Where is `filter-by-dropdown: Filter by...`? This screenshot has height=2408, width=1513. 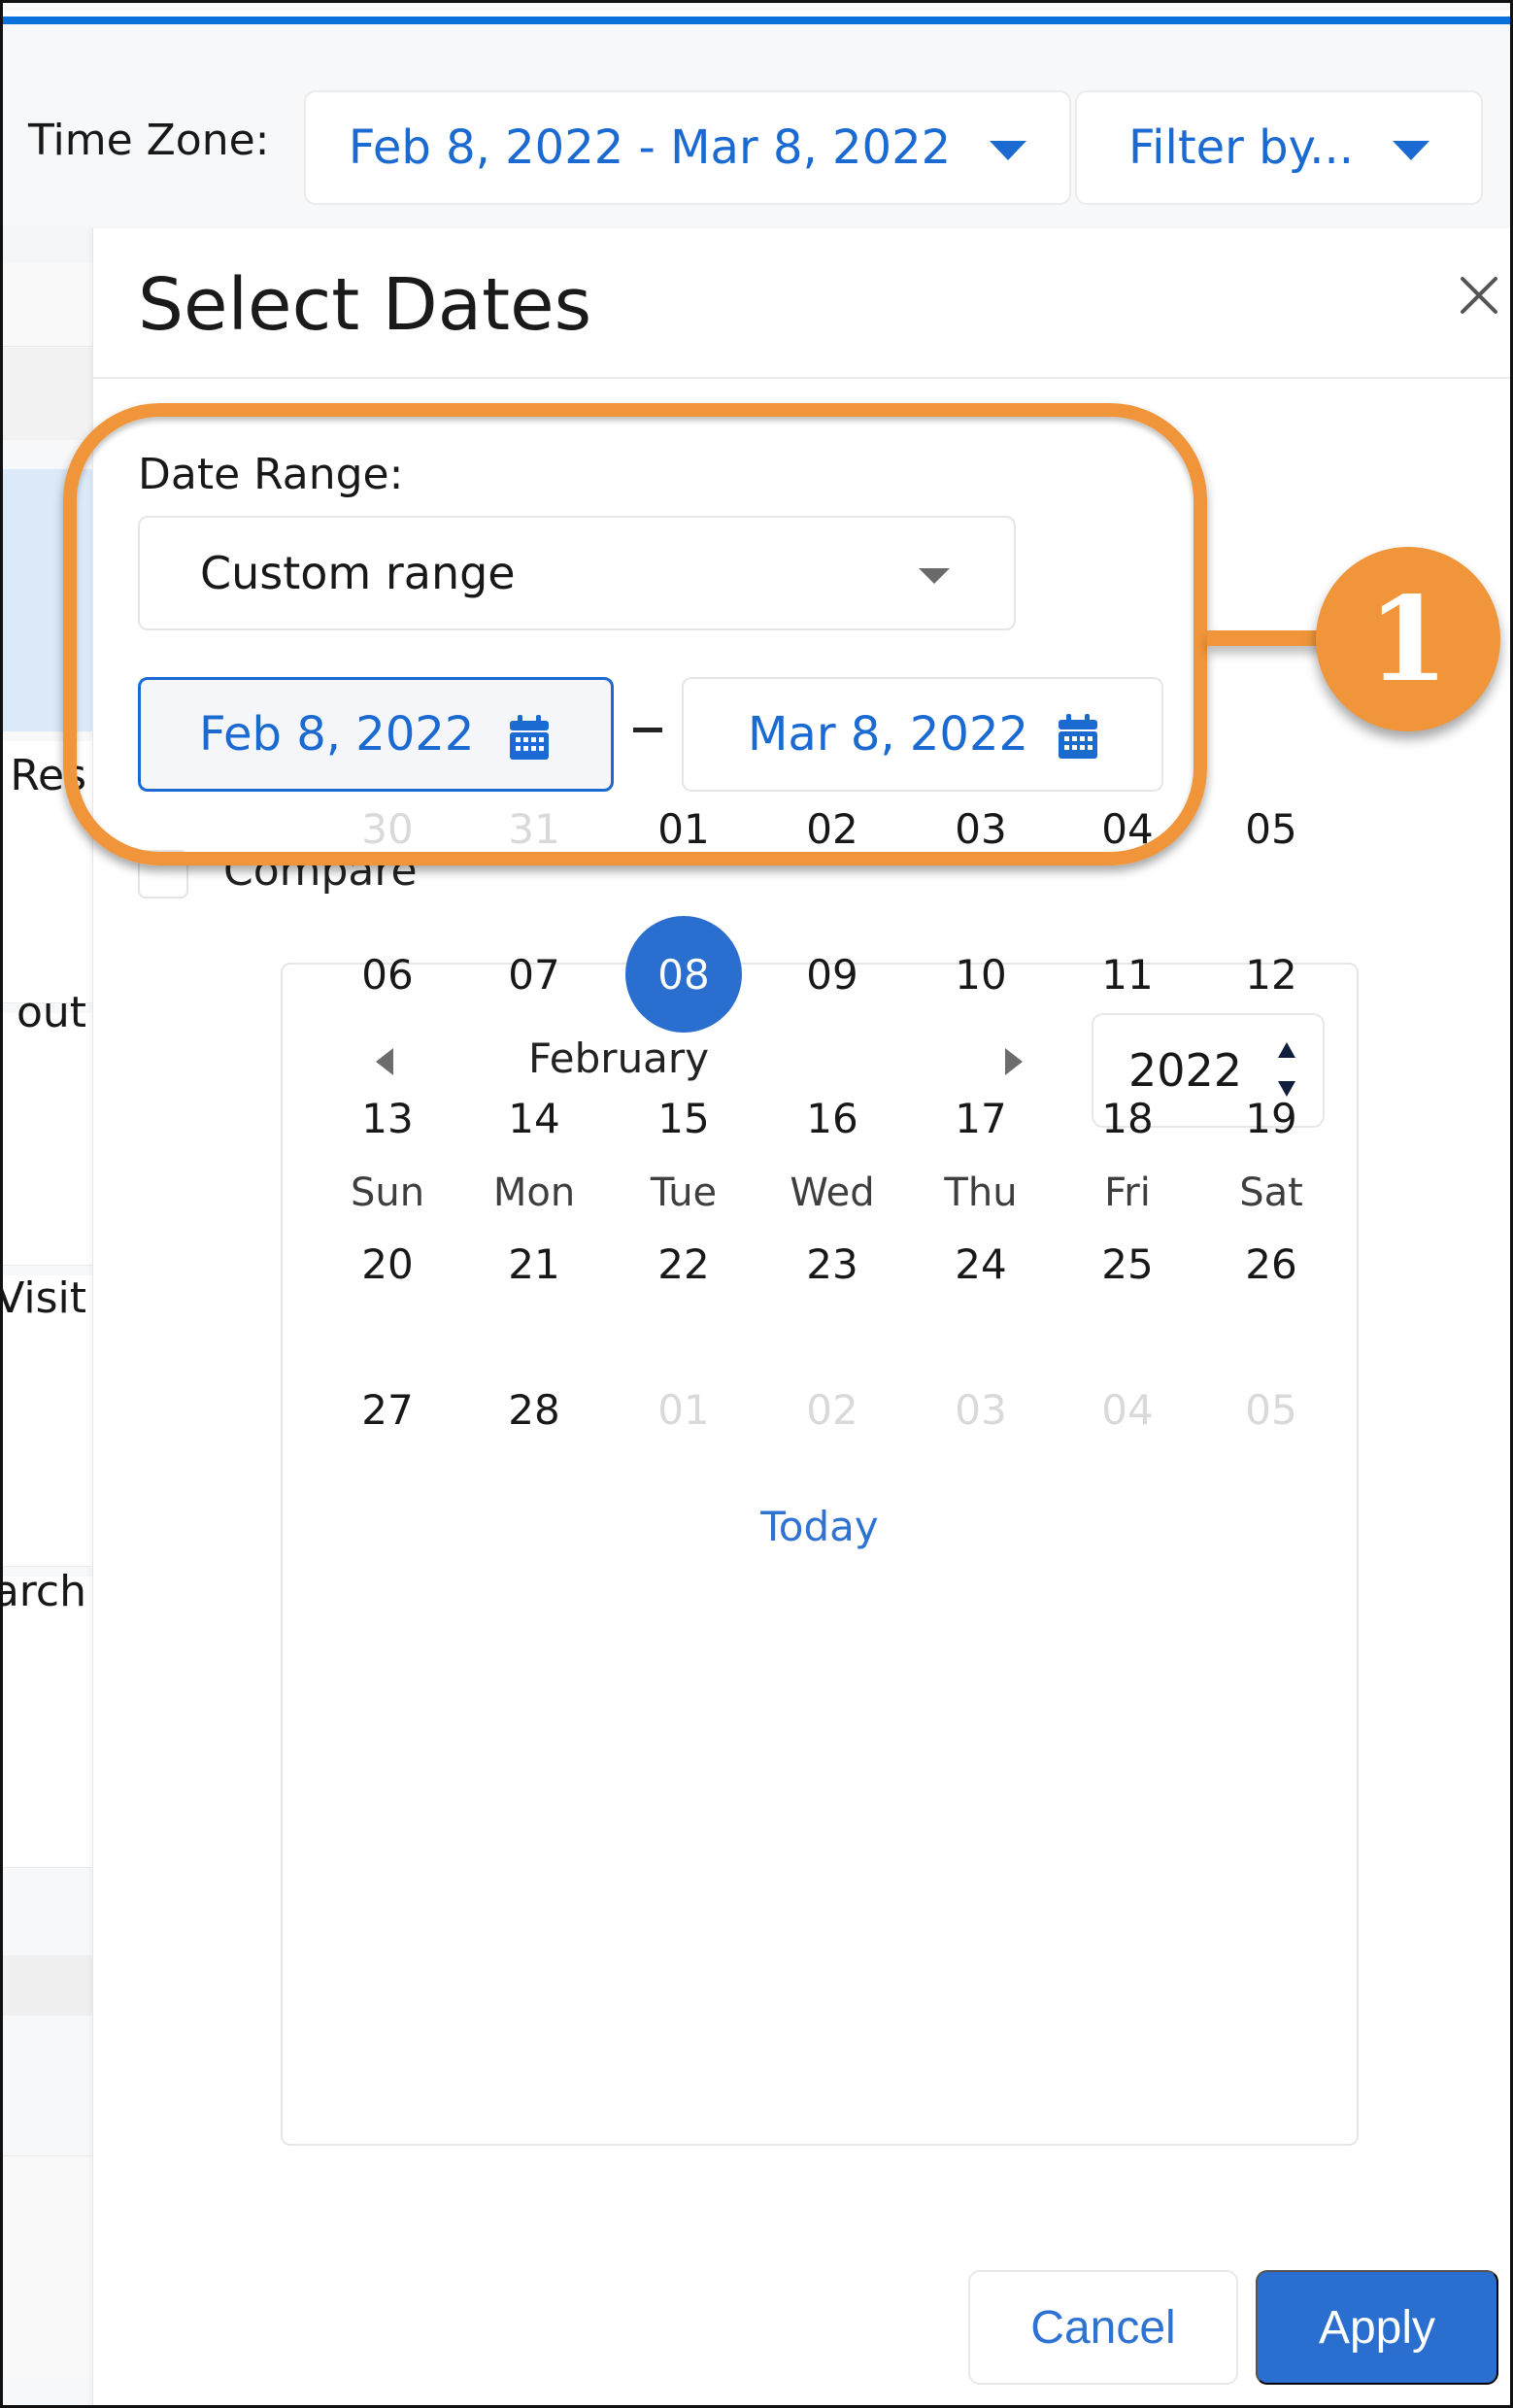 filter-by-dropdown: Filter by... is located at coordinates (1279, 147).